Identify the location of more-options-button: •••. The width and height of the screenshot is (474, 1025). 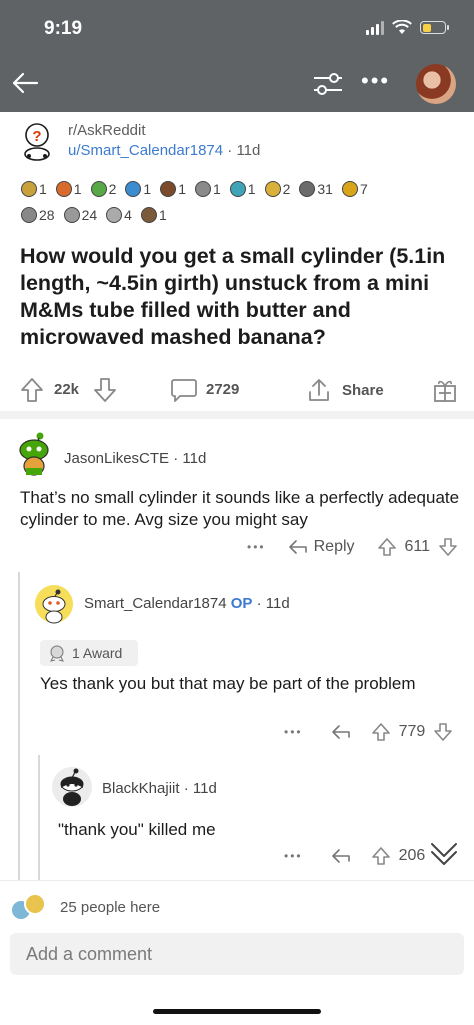
(375, 81).